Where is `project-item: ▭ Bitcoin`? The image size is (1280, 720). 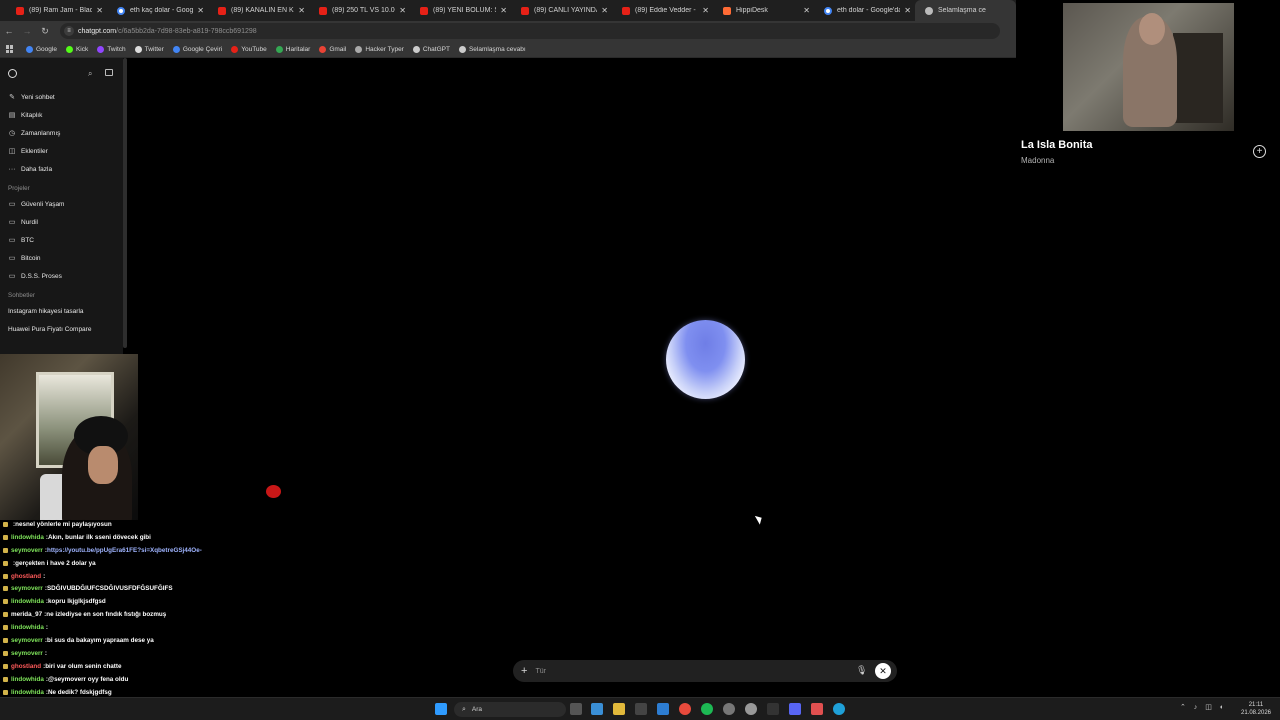
project-item: ▭ Bitcoin is located at coordinates (61, 258).